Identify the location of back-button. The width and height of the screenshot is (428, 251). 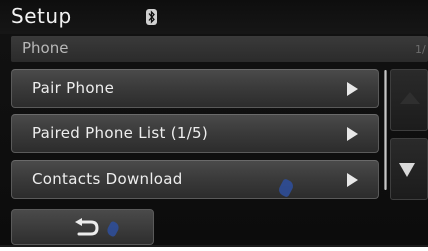
(82, 227).